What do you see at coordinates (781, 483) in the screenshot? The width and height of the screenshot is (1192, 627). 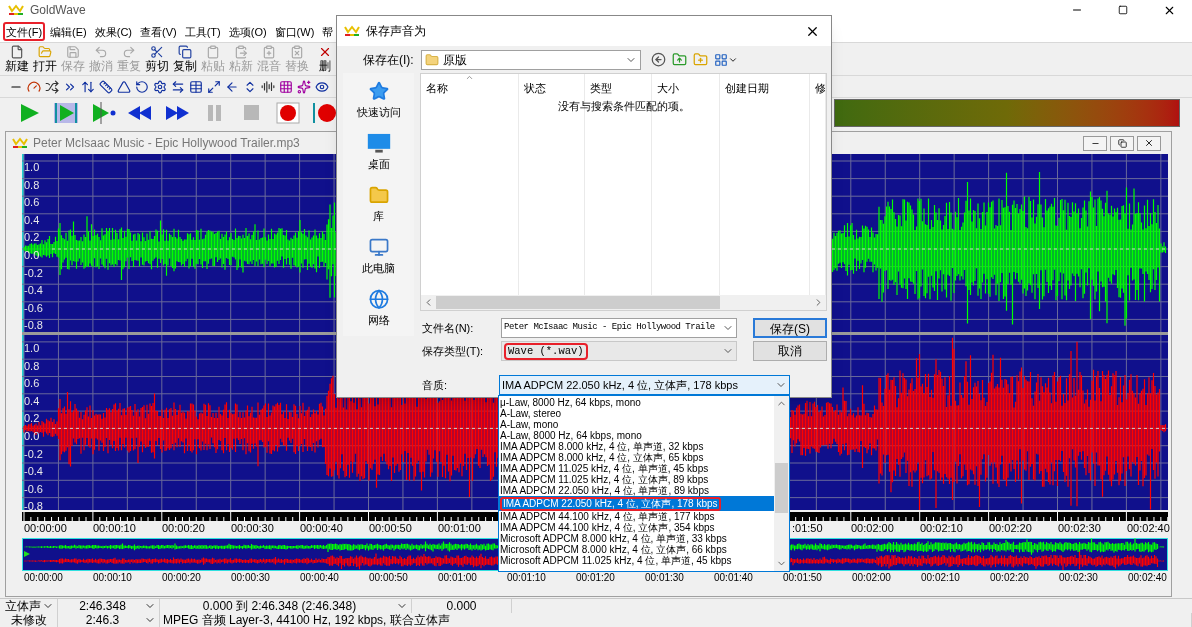 I see `vertical-scrollbar` at bounding box center [781, 483].